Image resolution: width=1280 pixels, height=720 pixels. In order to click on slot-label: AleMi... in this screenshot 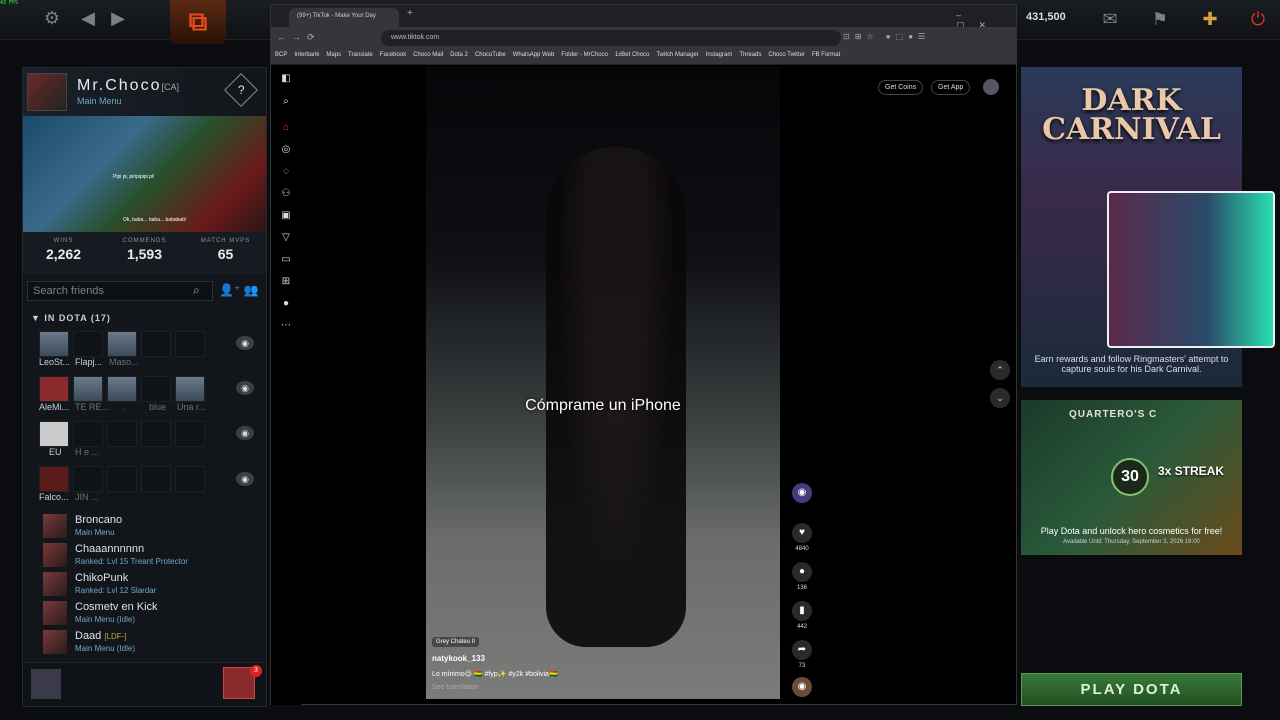, I will do `click(54, 407)`.